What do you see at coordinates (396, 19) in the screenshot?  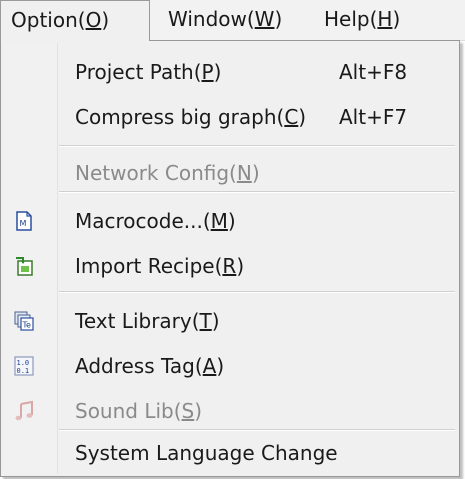 I see `menu-help-label-end: )` at bounding box center [396, 19].